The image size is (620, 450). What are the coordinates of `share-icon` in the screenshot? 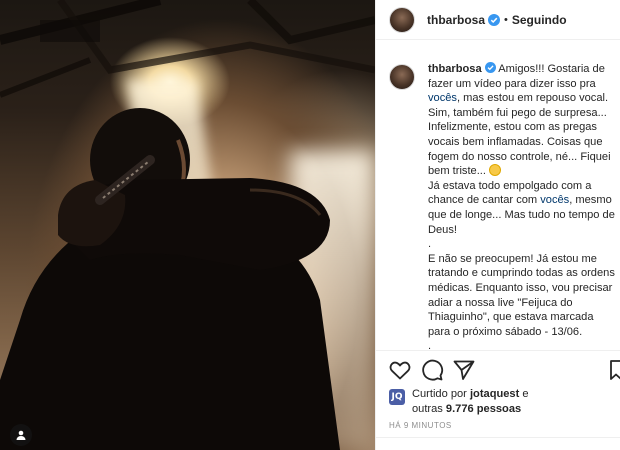 It's located at (464, 370).